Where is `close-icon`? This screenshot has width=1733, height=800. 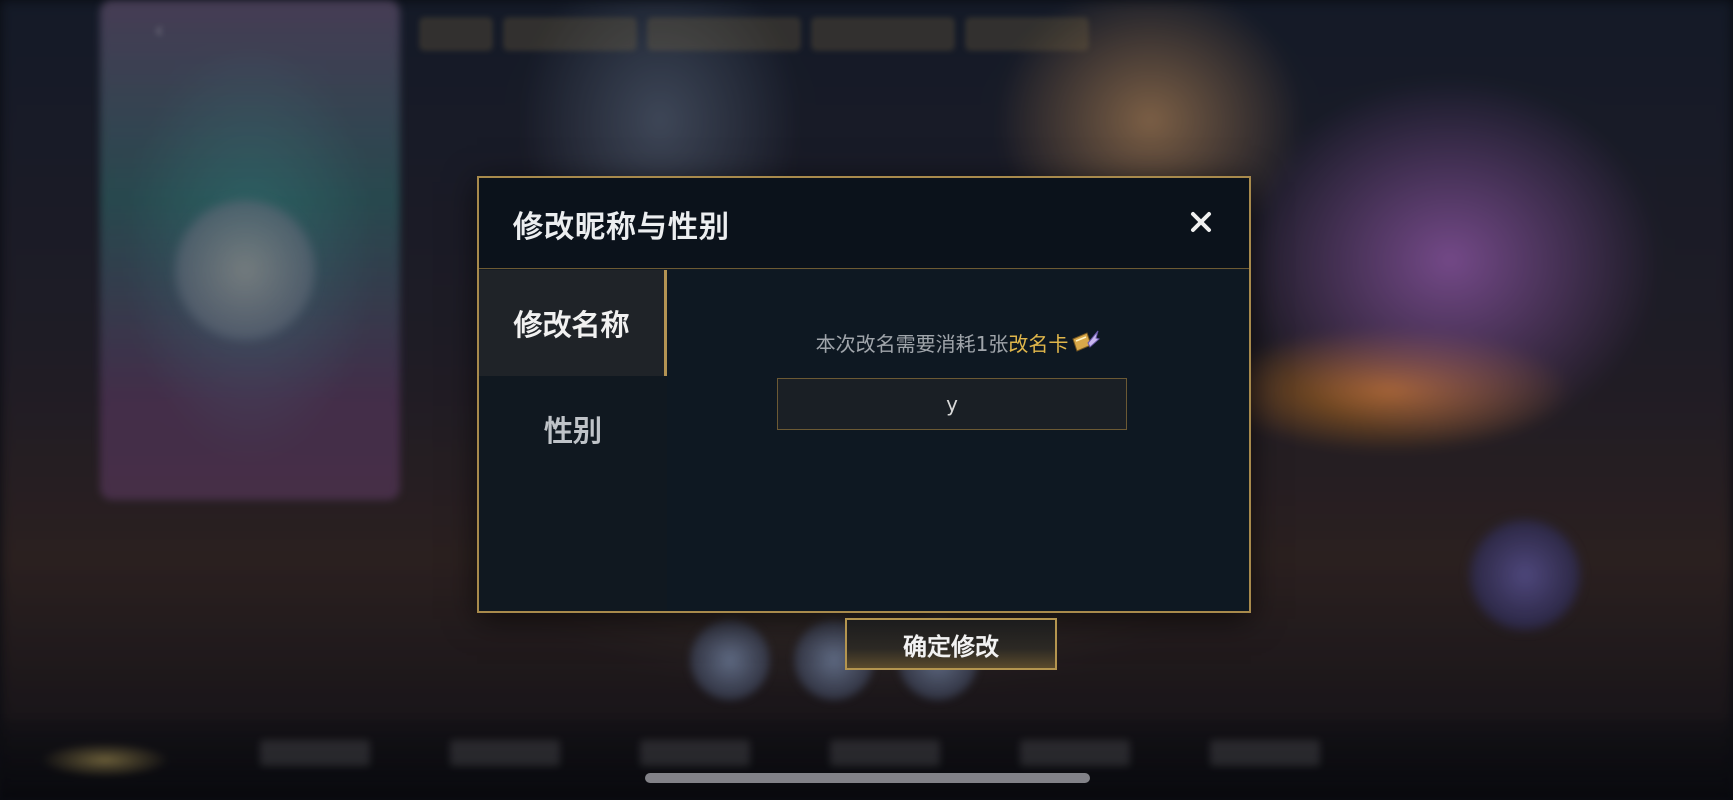
close-icon is located at coordinates (1201, 222).